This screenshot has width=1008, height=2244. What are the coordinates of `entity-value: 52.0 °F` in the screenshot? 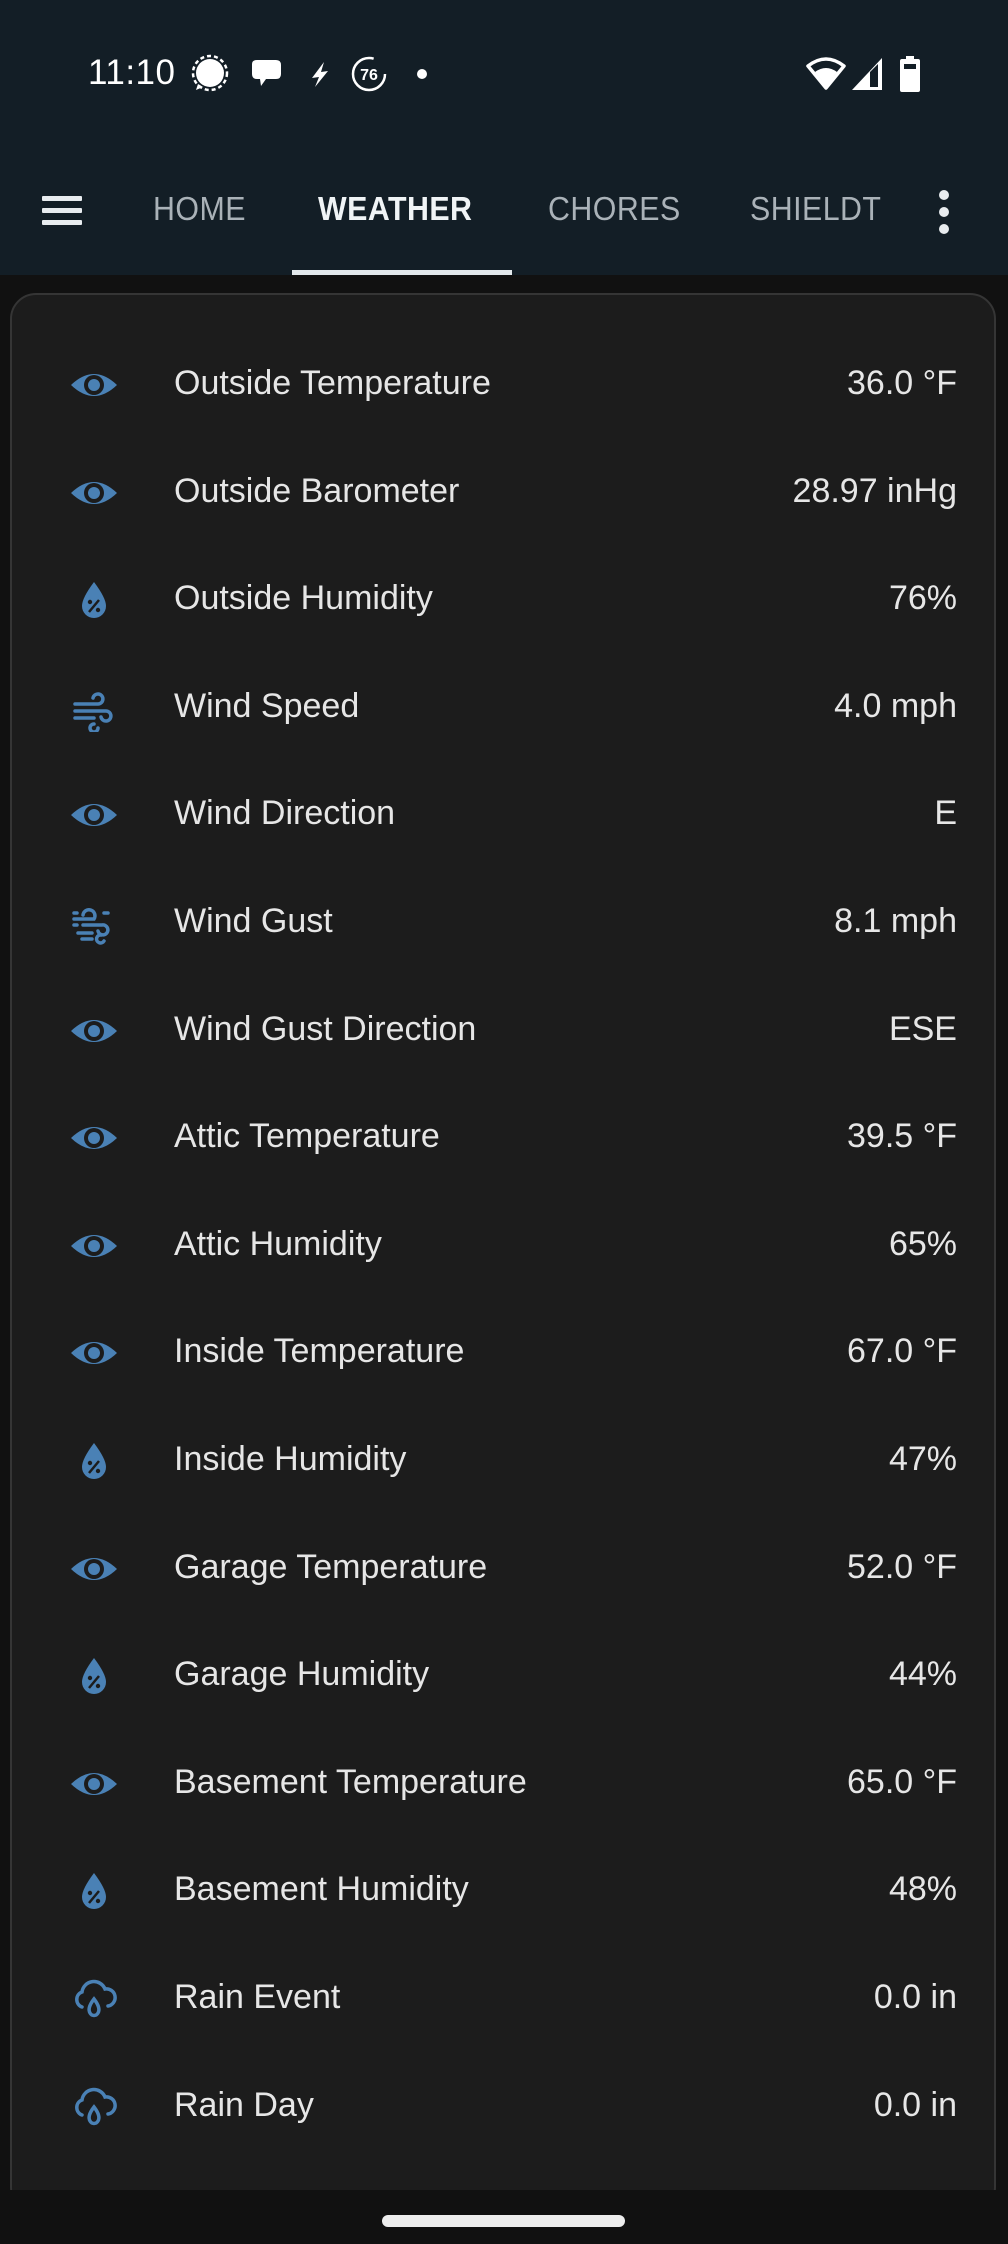 It's located at (902, 1566).